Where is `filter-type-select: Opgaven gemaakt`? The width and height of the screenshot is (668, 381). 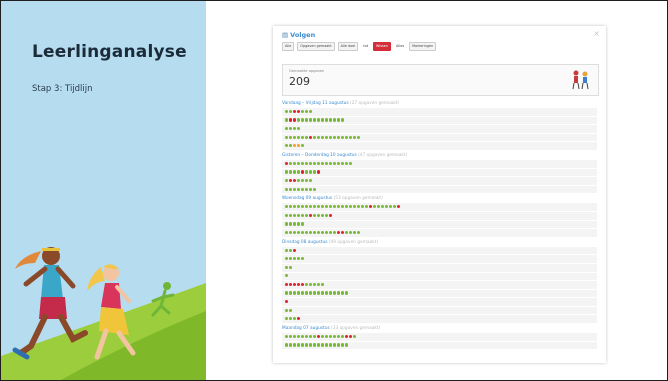 filter-type-select: Opgaven gemaakt is located at coordinates (316, 46).